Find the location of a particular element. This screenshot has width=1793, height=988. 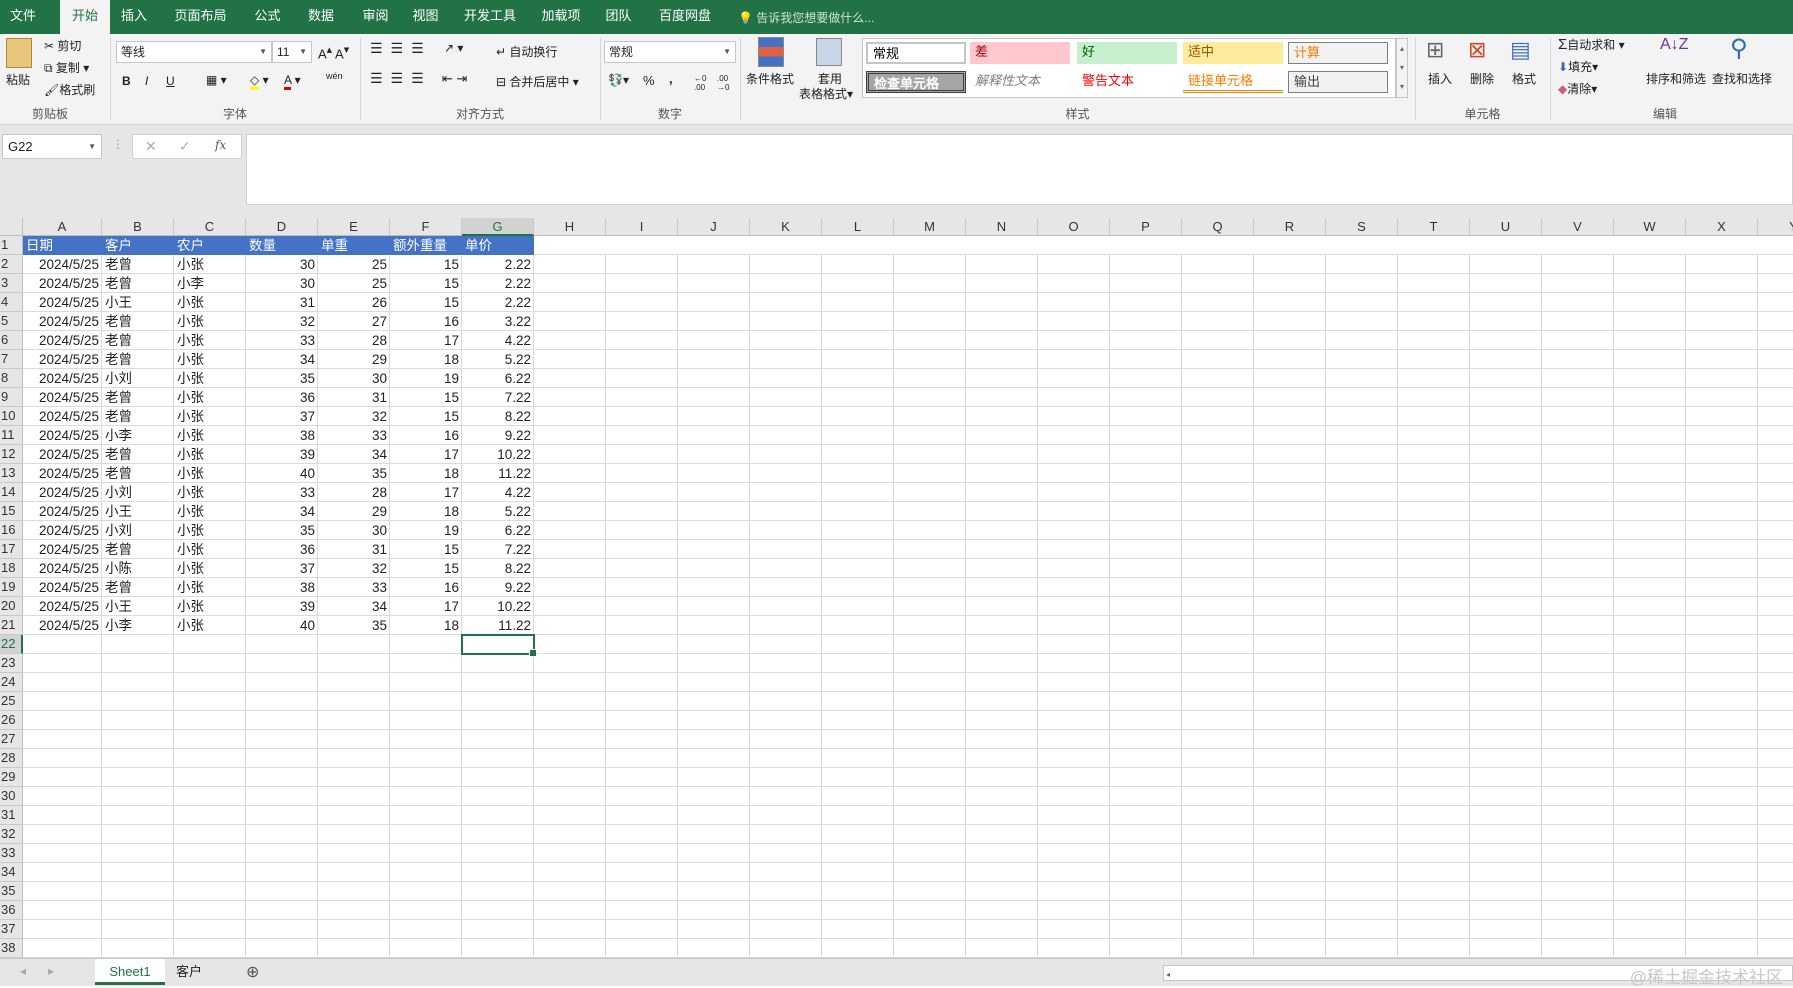

cancel-icon: ✕ is located at coordinates (151, 146).